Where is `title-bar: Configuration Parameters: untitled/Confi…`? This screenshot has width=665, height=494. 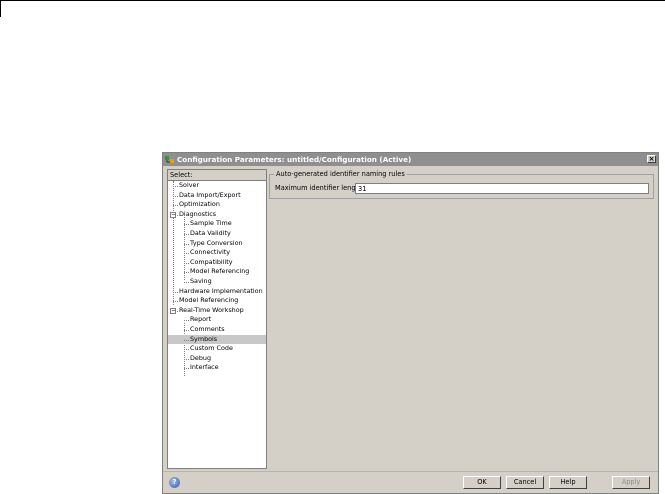
title-bar: Configuration Parameters: untitled/Confi… is located at coordinates (410, 159).